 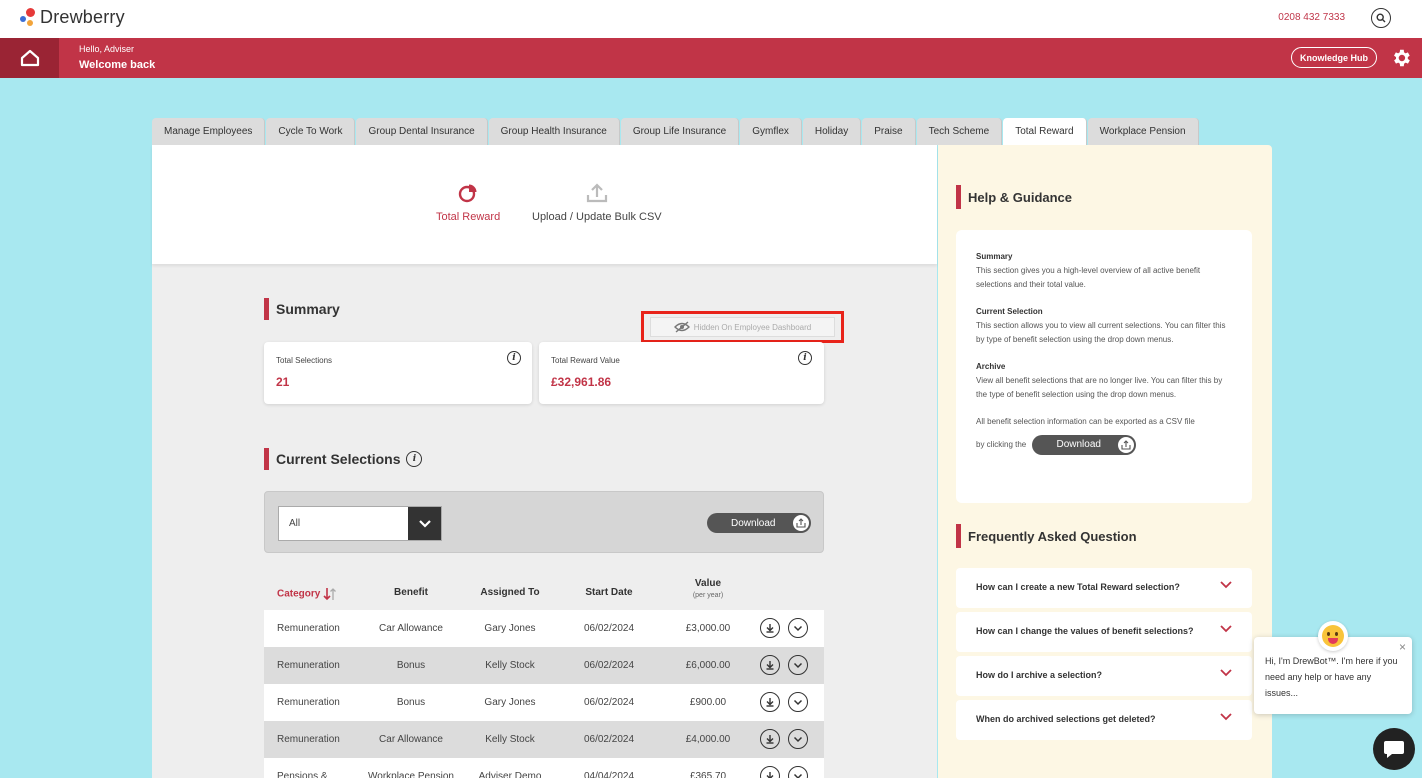 I want to click on assigned-to-column-header: Assigned To, so click(x=510, y=592).